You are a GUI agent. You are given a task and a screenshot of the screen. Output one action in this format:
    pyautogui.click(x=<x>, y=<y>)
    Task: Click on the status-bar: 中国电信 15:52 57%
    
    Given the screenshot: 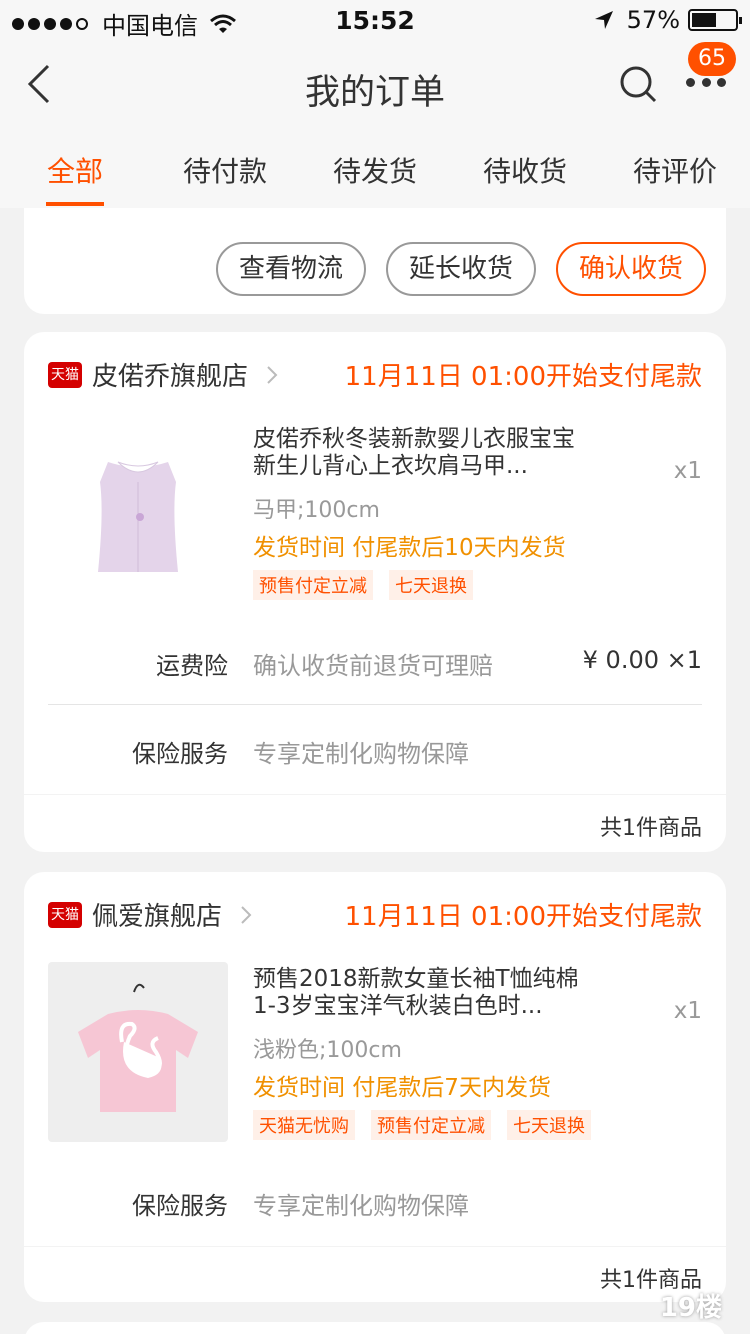 What is the action you would take?
    pyautogui.click(x=375, y=20)
    